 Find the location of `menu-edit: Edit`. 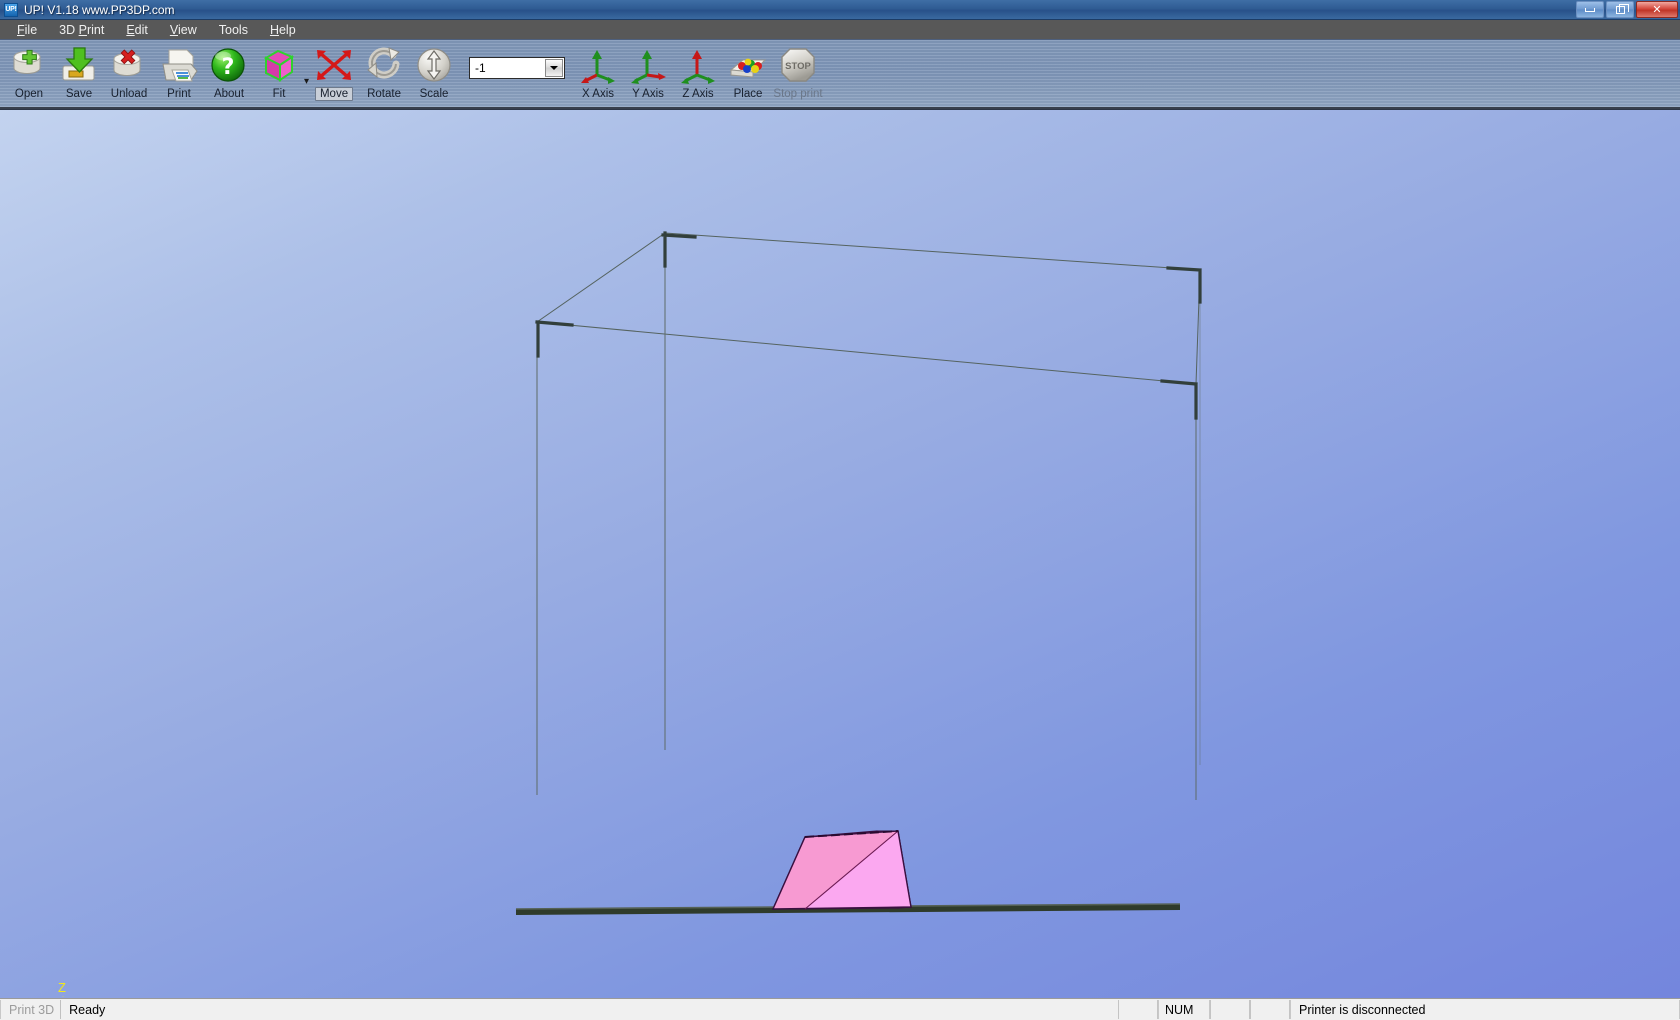

menu-edit: Edit is located at coordinates (137, 30).